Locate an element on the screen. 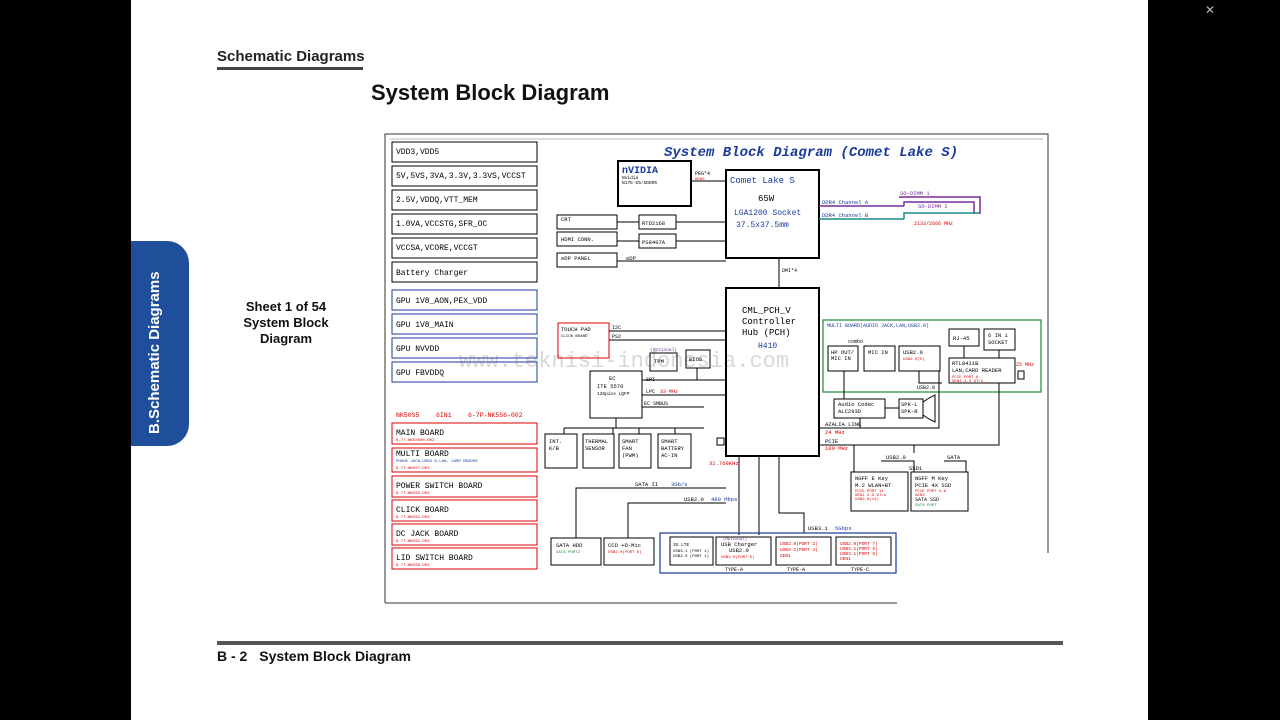 This screenshot has height=720, width=1280. gpu-rail-label: GPU 1V8_MAIN is located at coordinates (425, 325).